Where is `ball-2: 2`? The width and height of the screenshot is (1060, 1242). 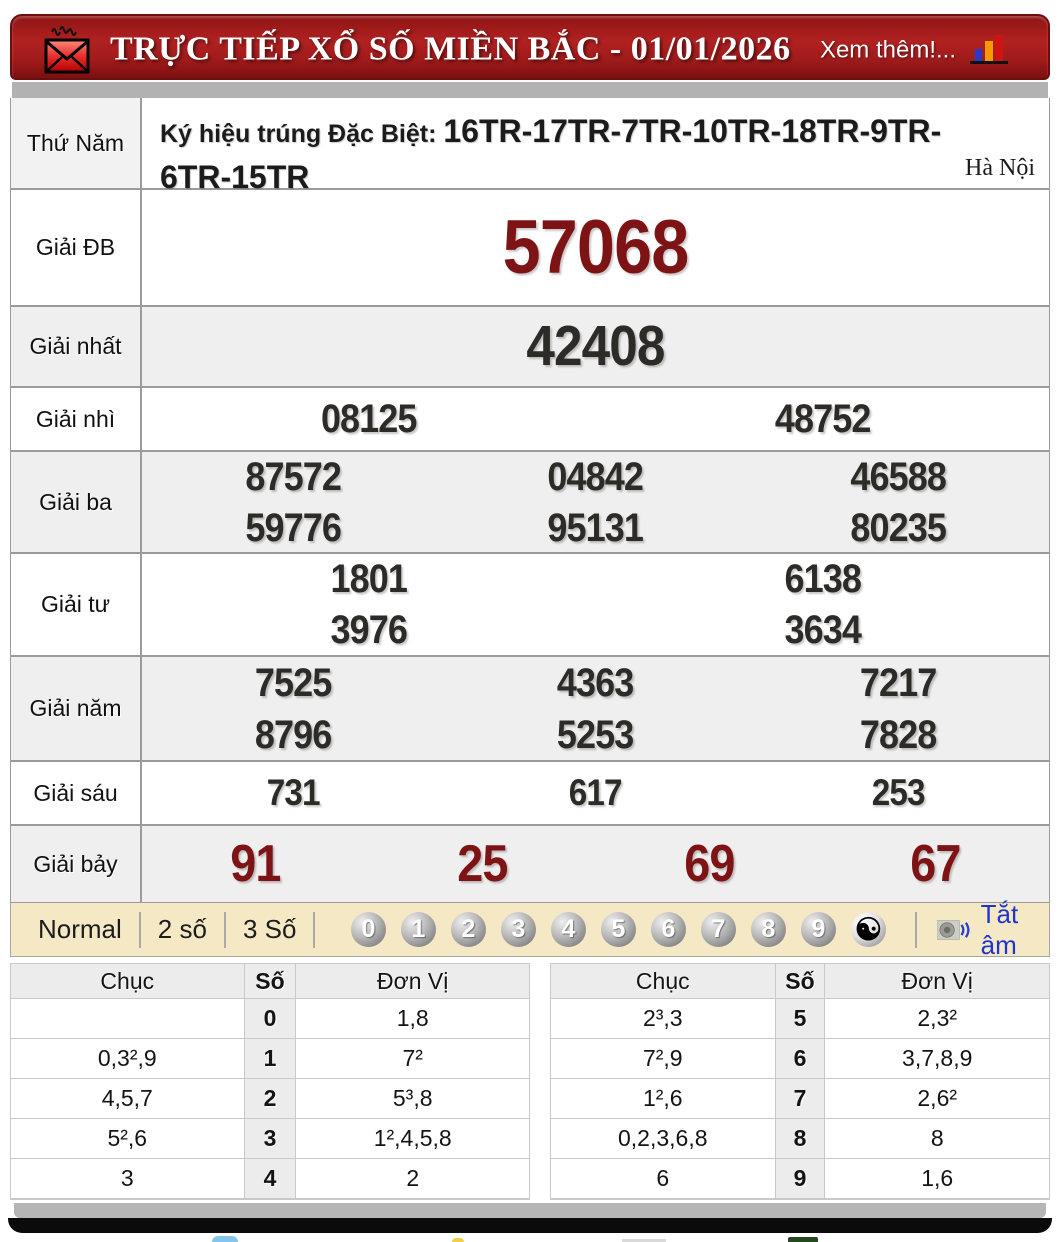
ball-2: 2 is located at coordinates (468, 929).